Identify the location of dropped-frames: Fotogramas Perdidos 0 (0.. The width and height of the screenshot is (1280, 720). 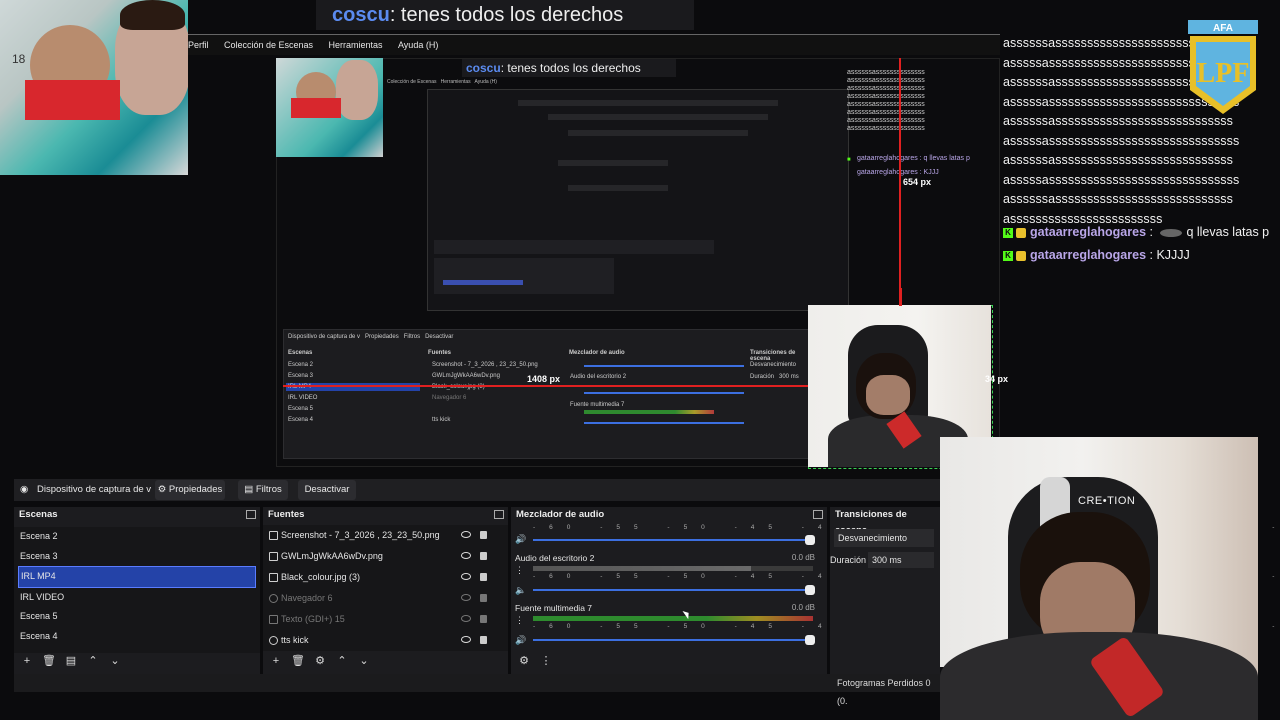
(884, 692).